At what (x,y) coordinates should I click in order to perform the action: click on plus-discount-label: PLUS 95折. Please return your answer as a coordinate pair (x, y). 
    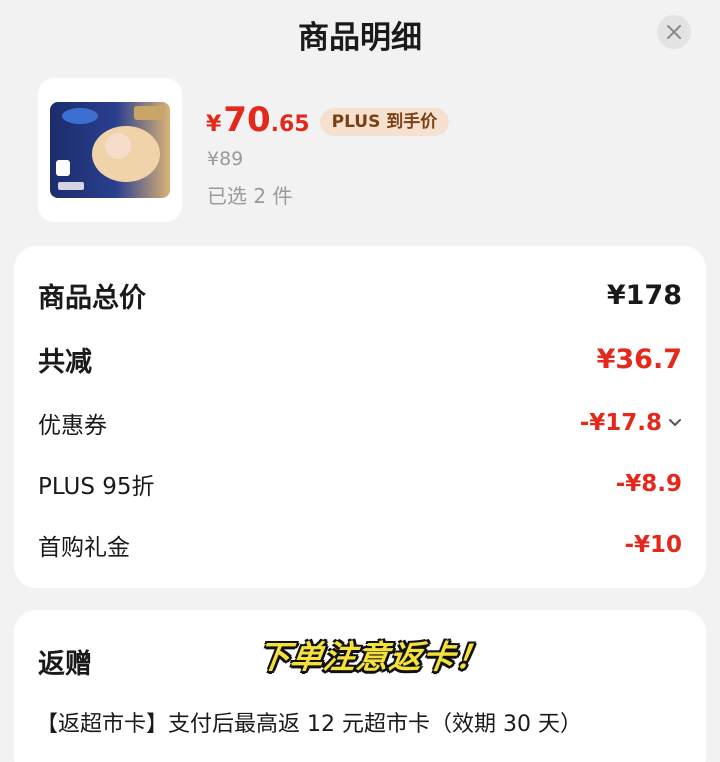
    Looking at the image, I should click on (96, 487).